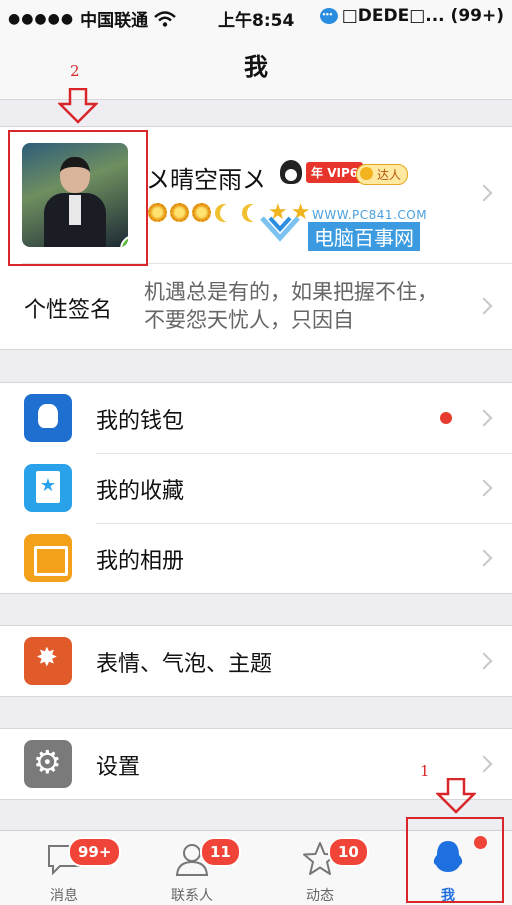 Image resolution: width=512 pixels, height=905 pixels. I want to click on menu-item-album: 我的相册, so click(256, 558).